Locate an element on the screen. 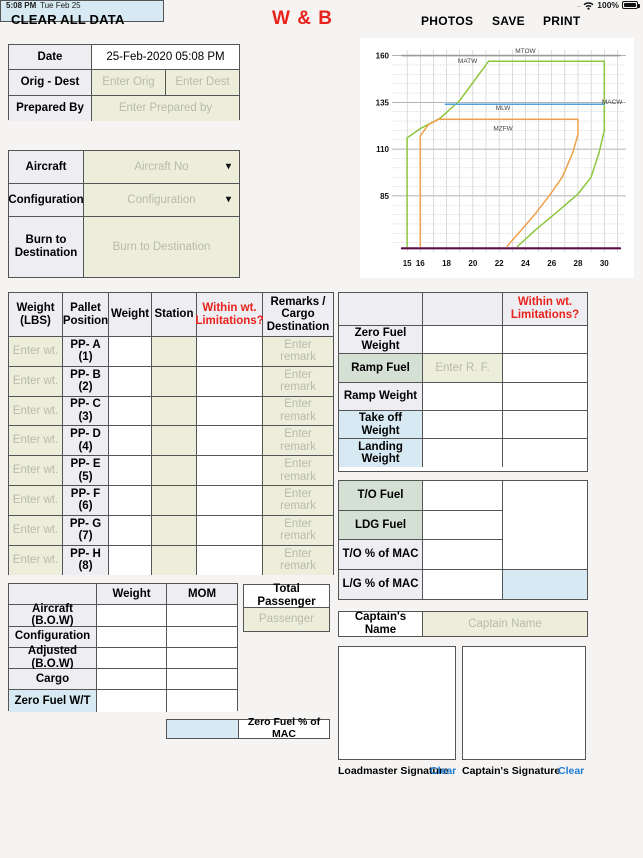 The width and height of the screenshot is (643, 858). orig-input: Enter Orig is located at coordinates (129, 83).